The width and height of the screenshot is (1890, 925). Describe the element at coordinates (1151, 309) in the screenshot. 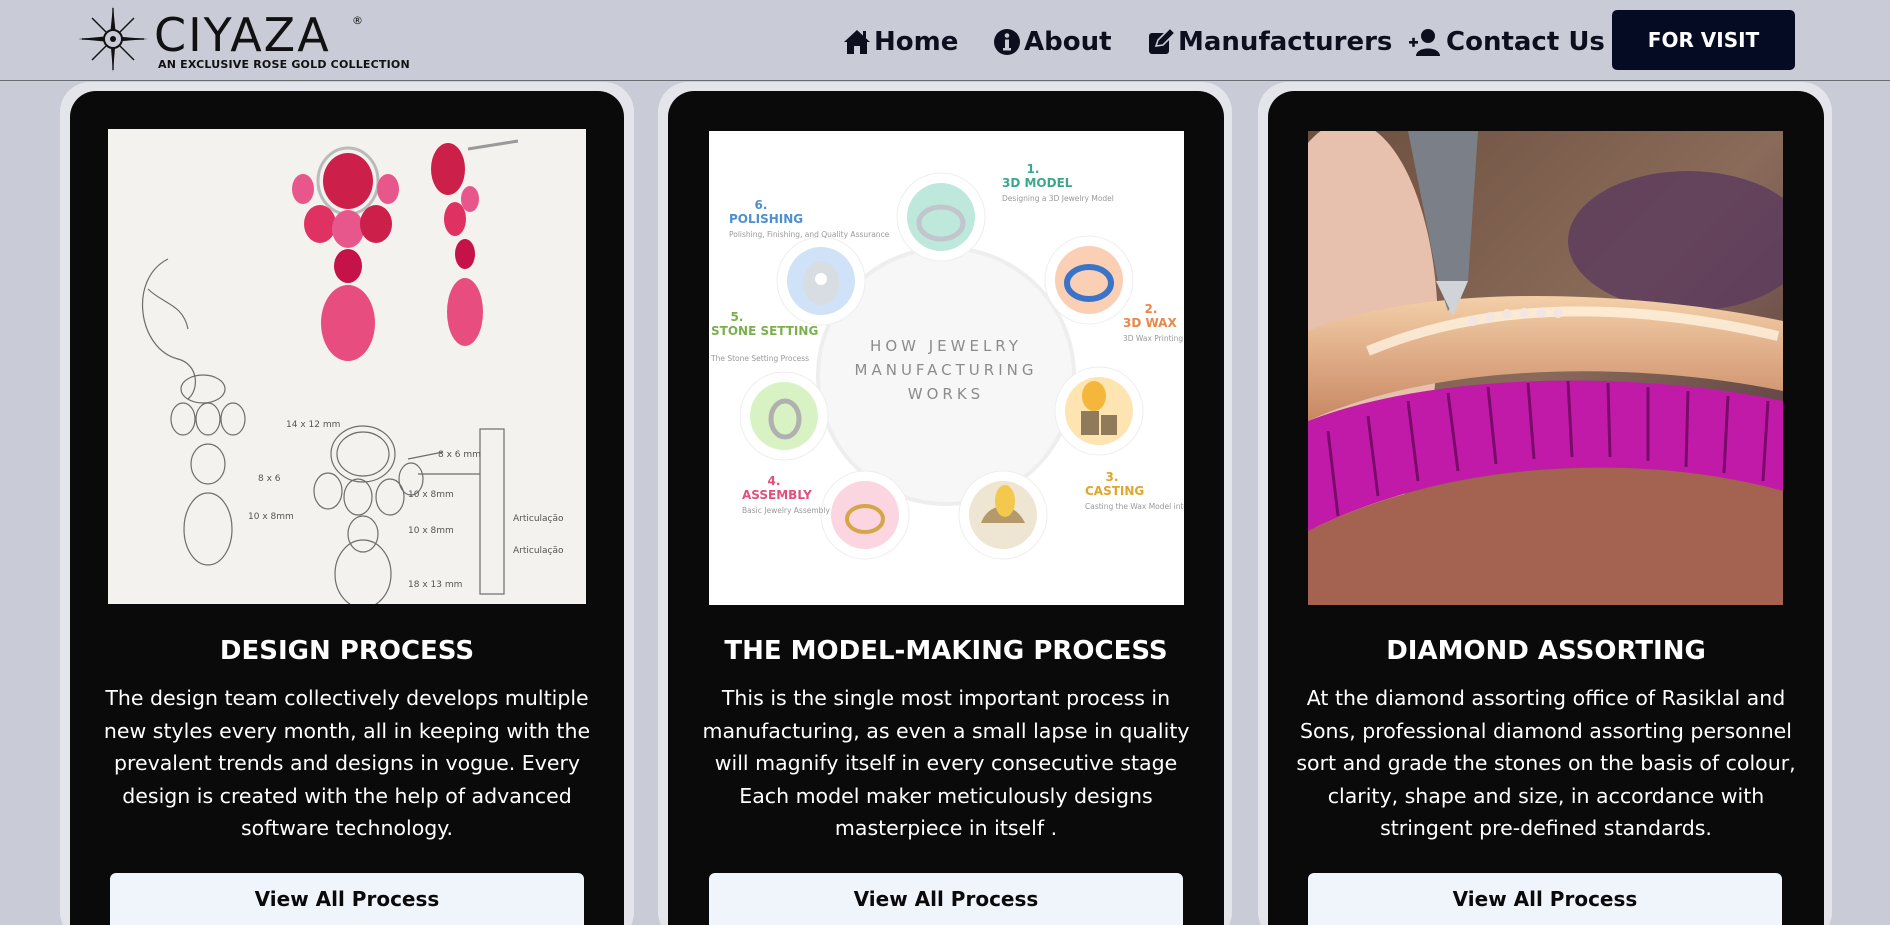

I see `step-2-number: 2.` at that location.